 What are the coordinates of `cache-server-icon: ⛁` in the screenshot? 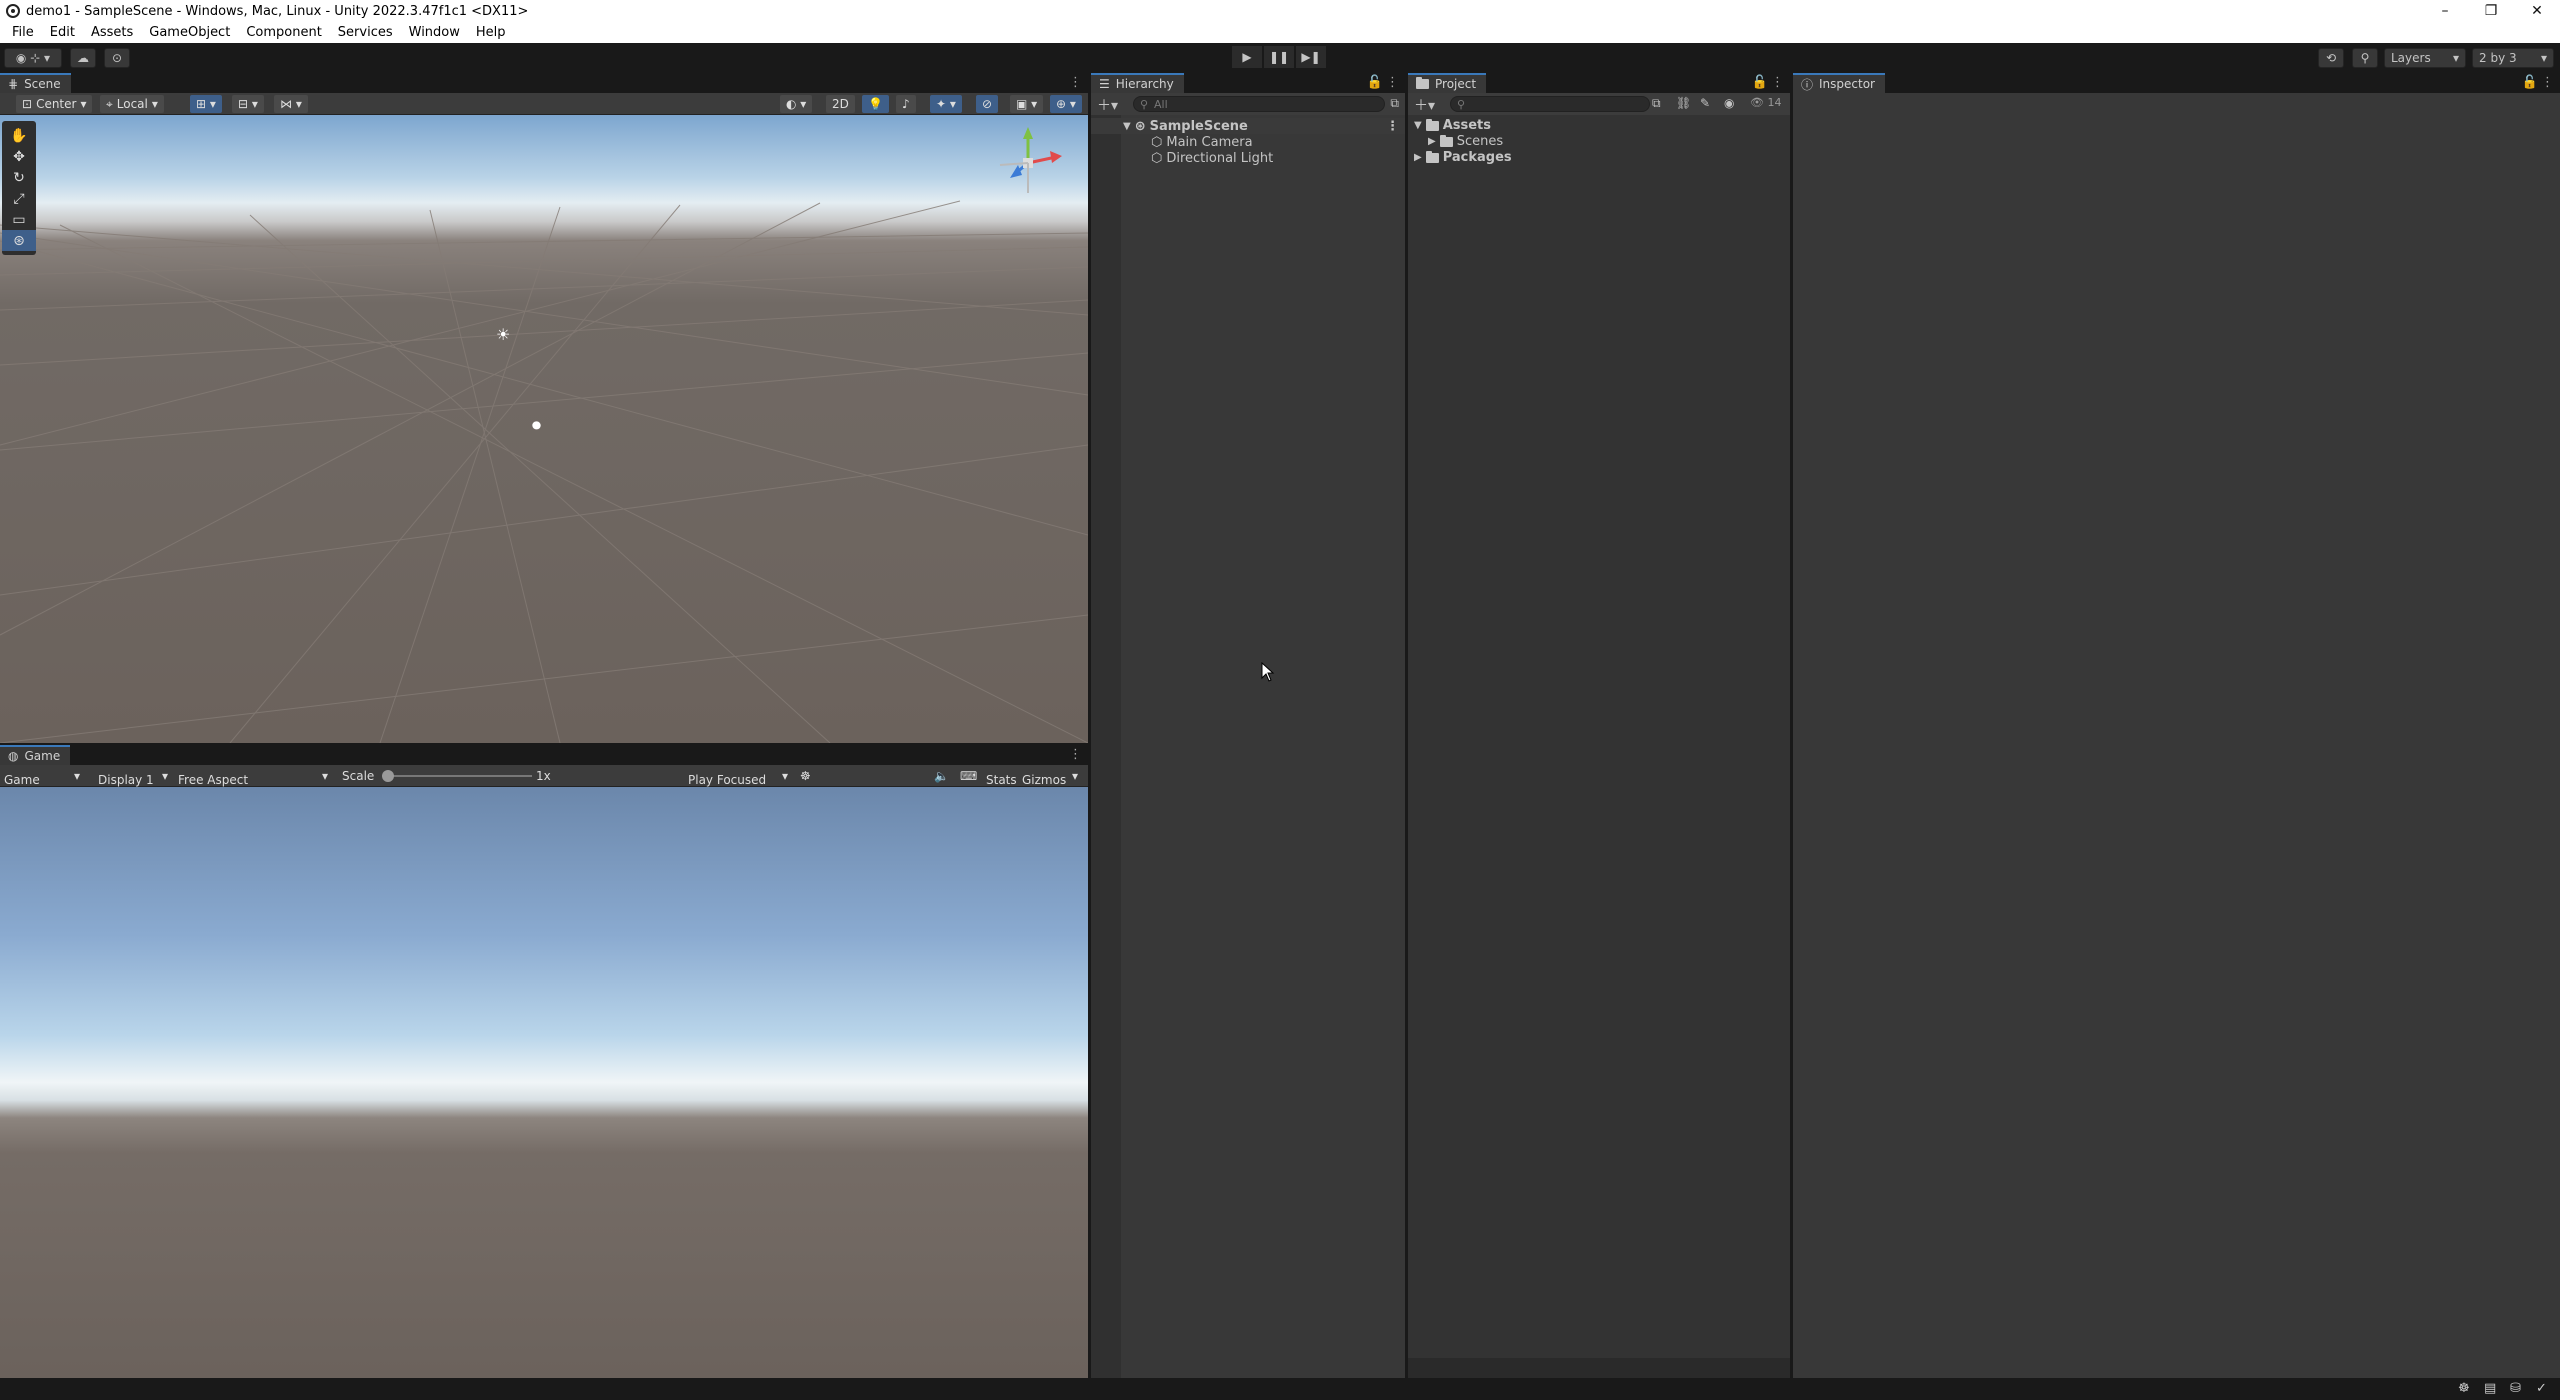 It's located at (2515, 1388).